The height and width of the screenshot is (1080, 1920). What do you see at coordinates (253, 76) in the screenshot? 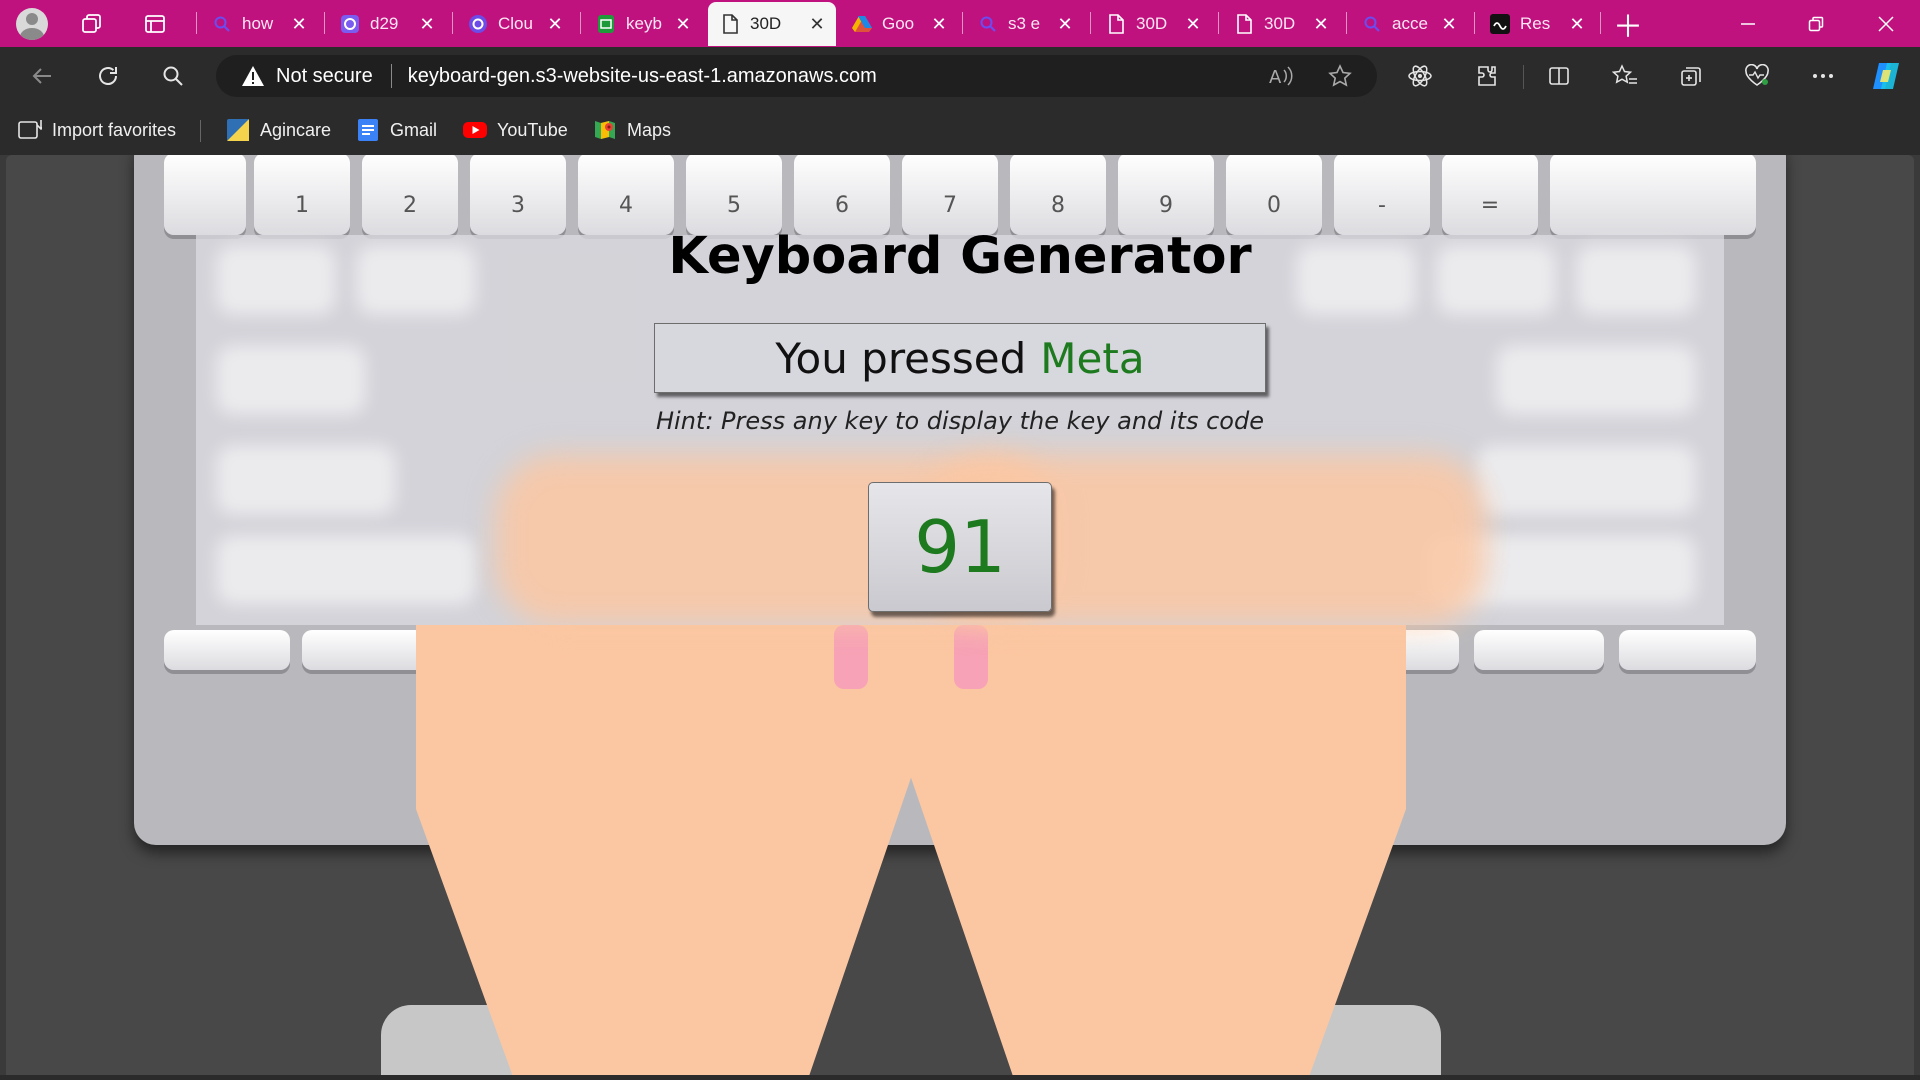
I see `warning-icon` at bounding box center [253, 76].